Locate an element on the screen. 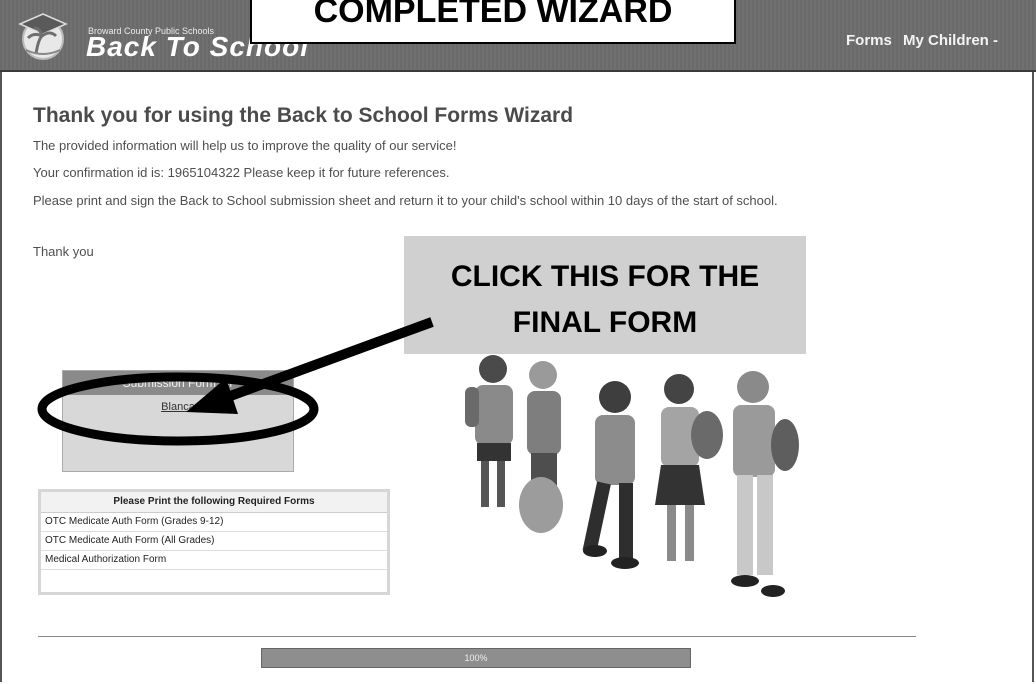 The width and height of the screenshot is (1036, 684). annotation-overlay is located at coordinates (235, 381).